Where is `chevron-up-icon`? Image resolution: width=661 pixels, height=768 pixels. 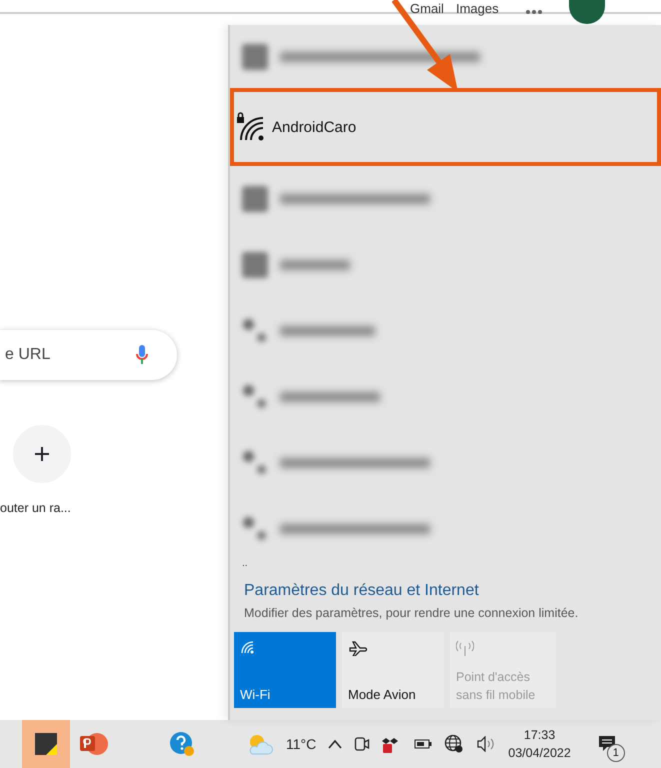 chevron-up-icon is located at coordinates (335, 744).